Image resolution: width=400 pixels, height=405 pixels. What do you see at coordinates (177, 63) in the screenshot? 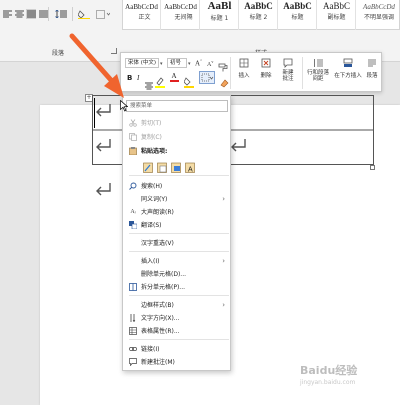
I see `font-size-select: 初号` at bounding box center [177, 63].